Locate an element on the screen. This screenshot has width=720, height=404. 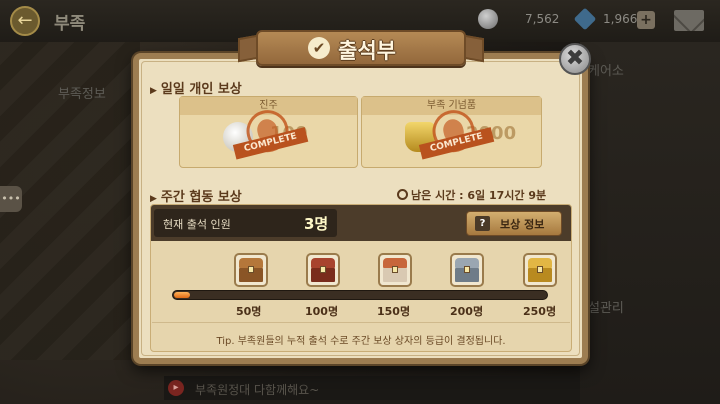
modal-title: 출석부 is located at coordinates (367, 51).